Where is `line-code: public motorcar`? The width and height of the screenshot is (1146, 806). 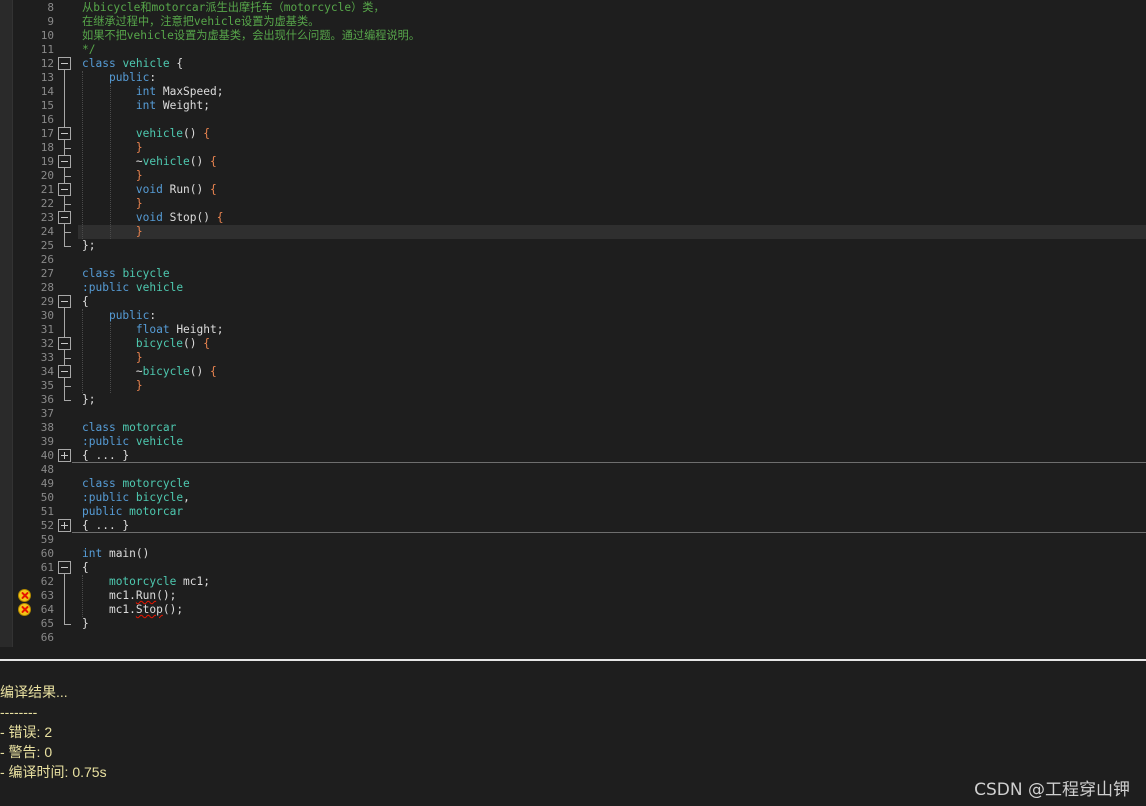 line-code: public motorcar is located at coordinates (132, 512).